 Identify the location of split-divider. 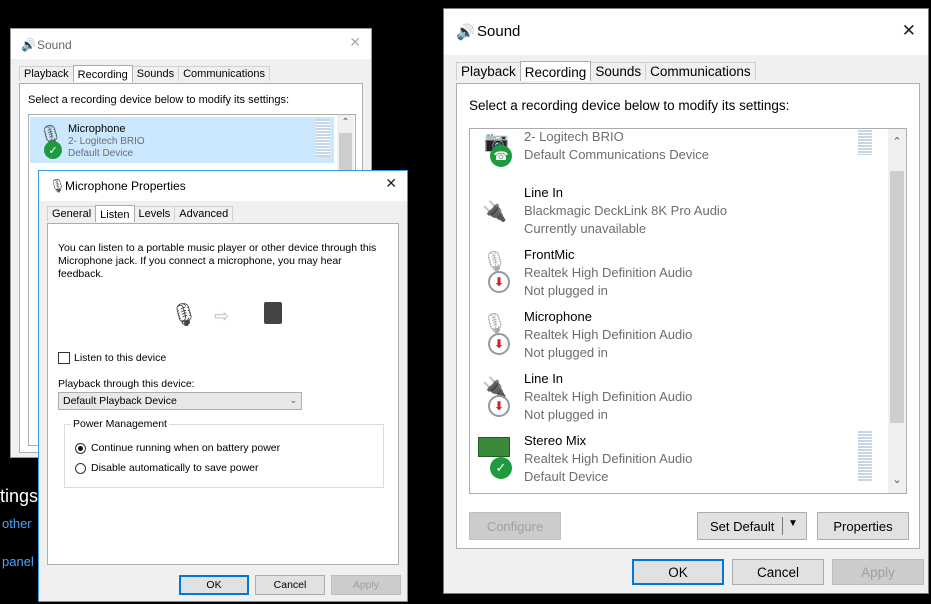
(782, 526).